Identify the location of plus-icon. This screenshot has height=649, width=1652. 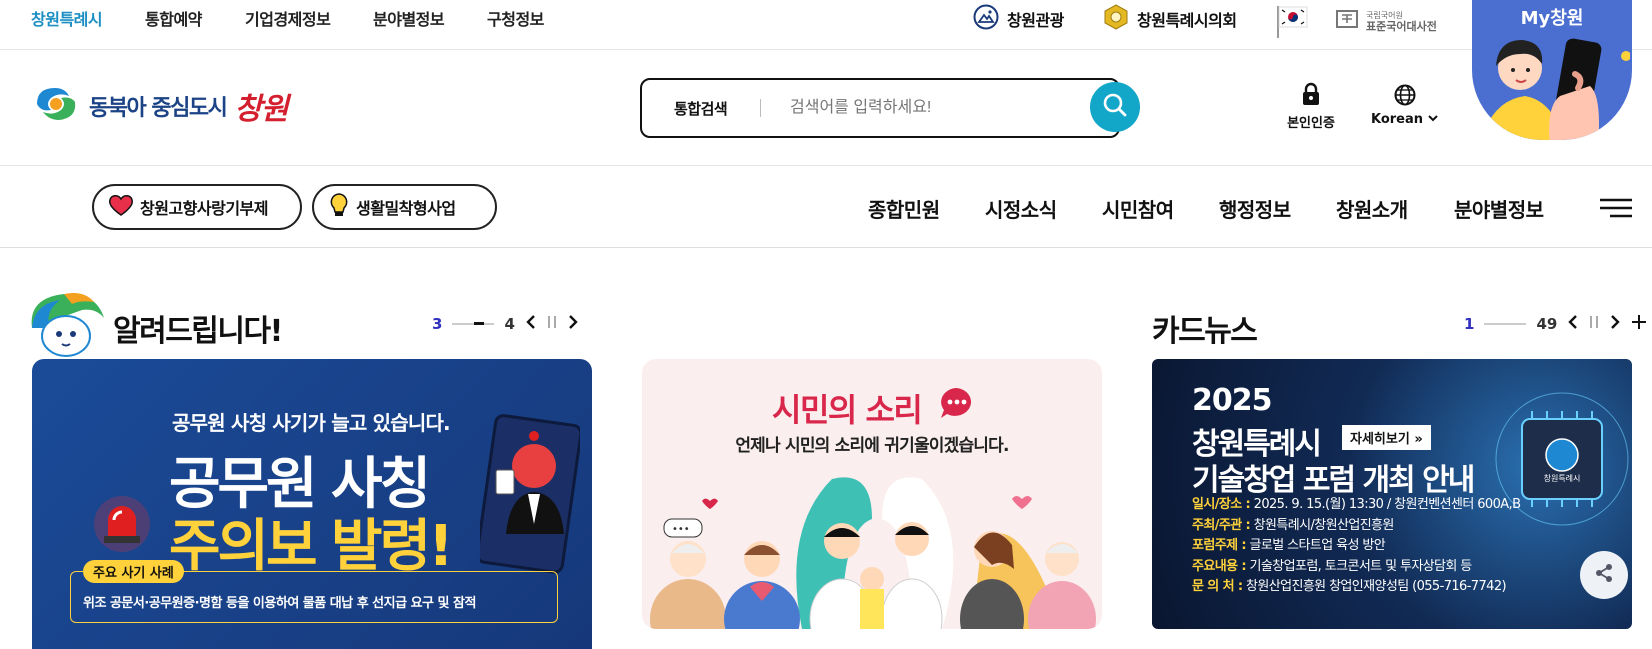
(1639, 324).